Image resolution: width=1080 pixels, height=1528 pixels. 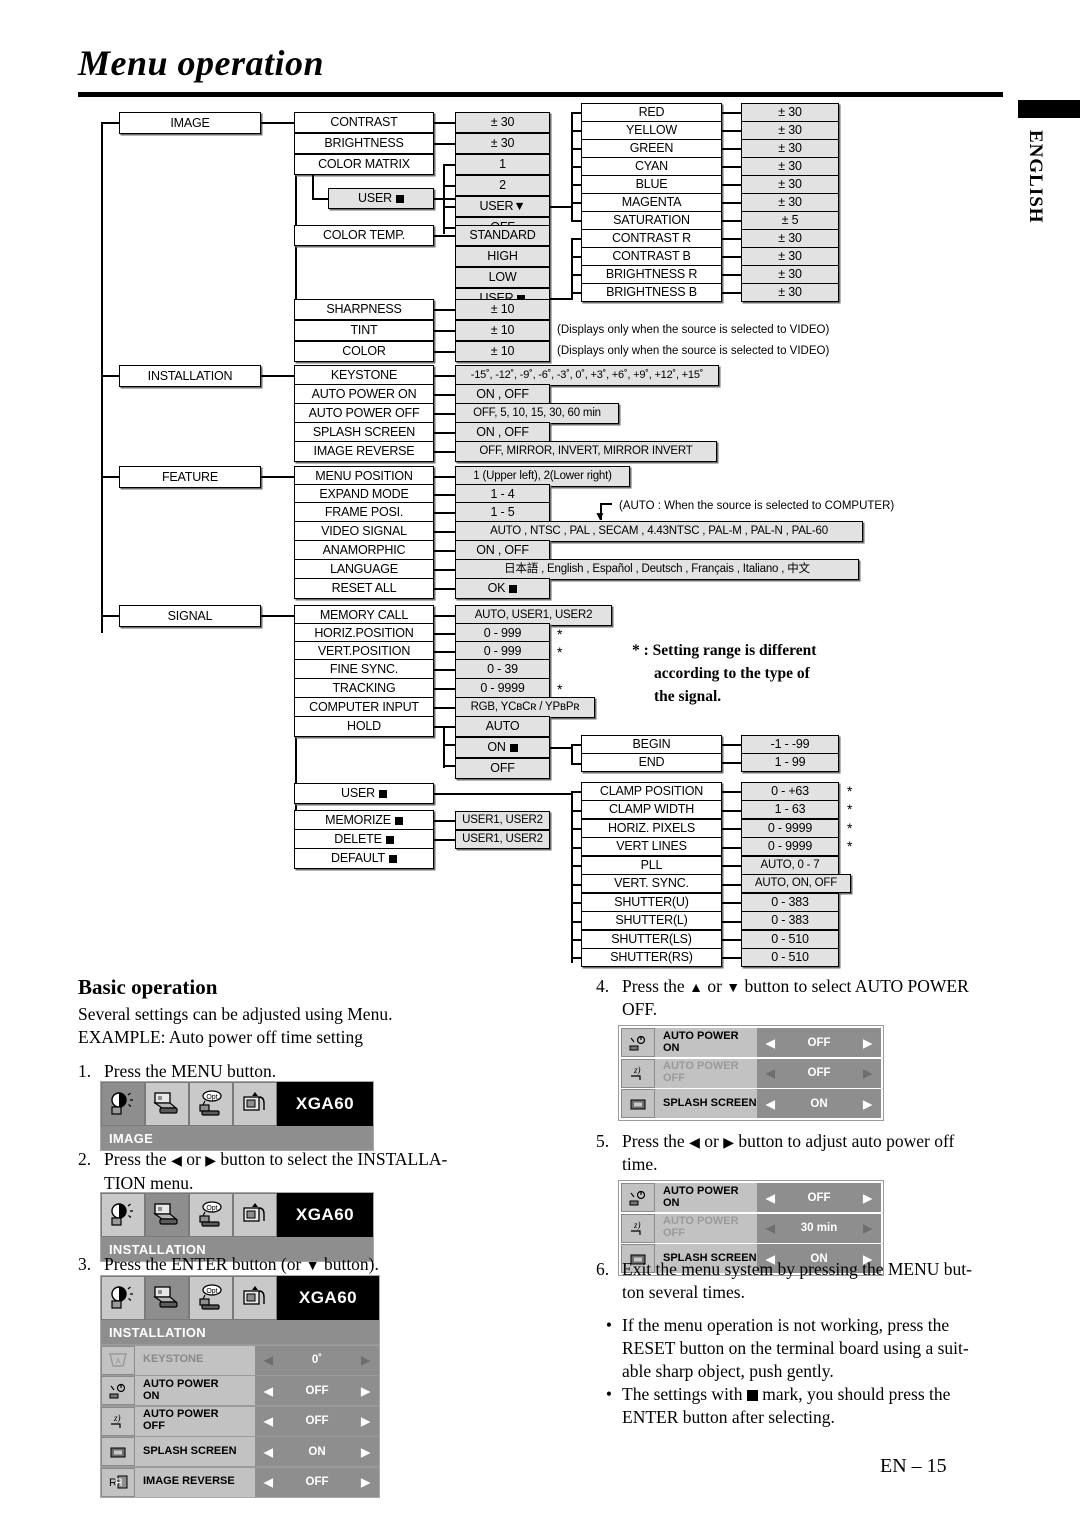 What do you see at coordinates (392, 858) in the screenshot?
I see `enter-required-mark` at bounding box center [392, 858].